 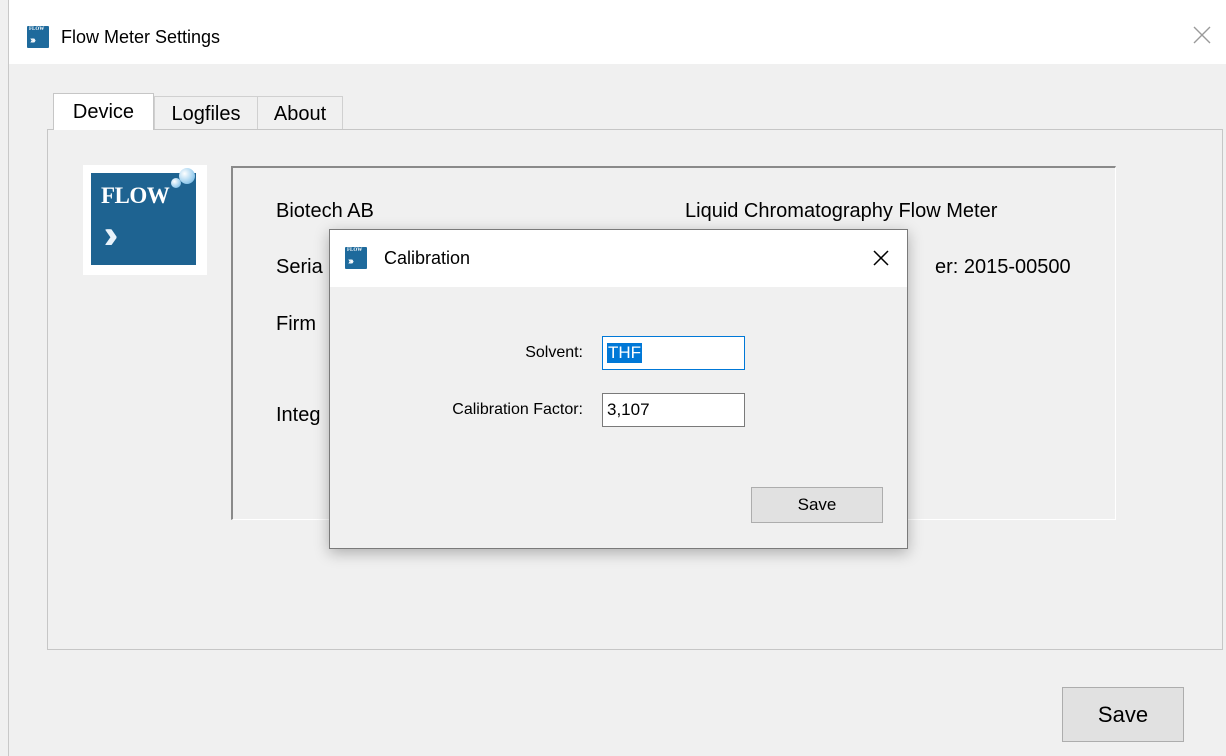 I want to click on serial-value: er: 2015-00500, so click(x=1003, y=267).